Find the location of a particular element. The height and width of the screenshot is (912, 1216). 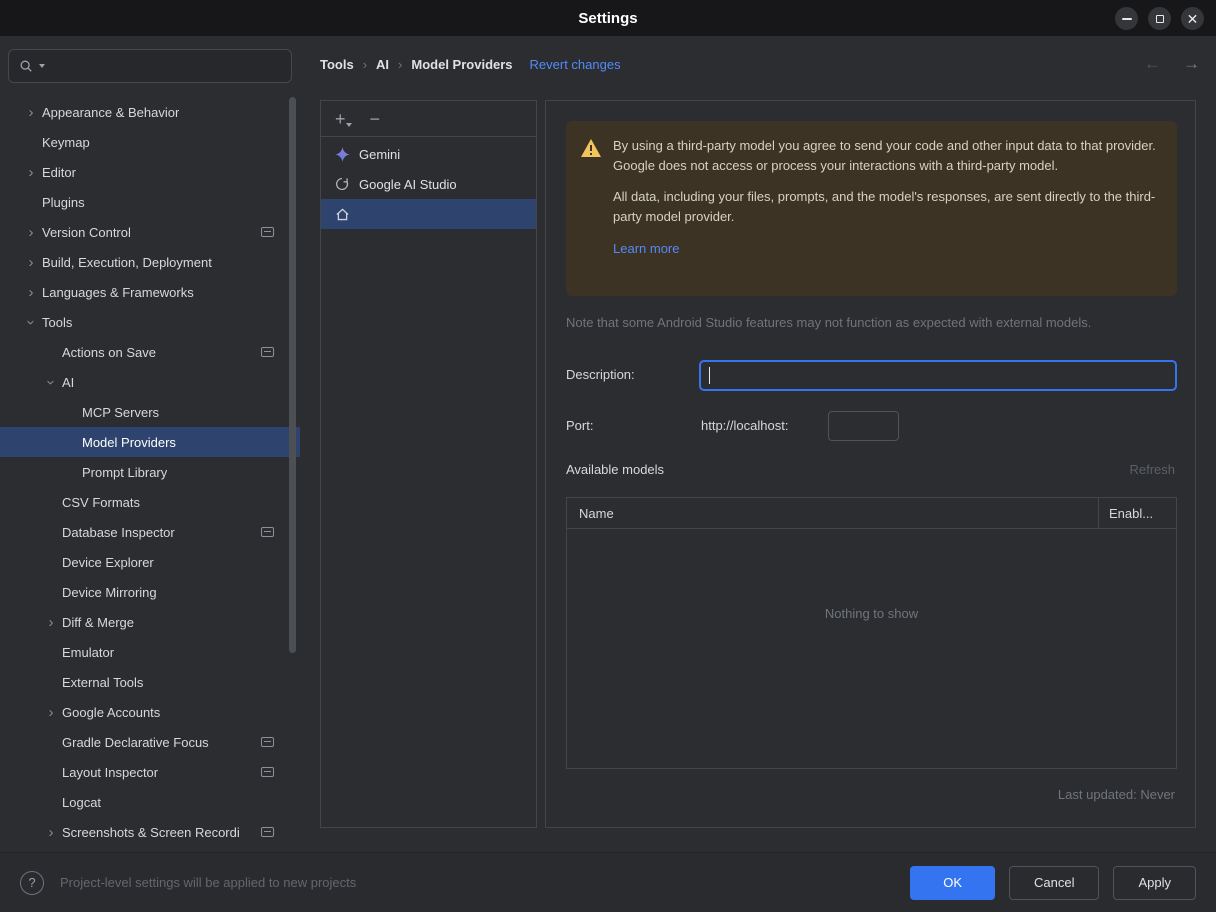

sidebar-item-appearance-behavior: › Appearance & Behavior is located at coordinates (150, 112).